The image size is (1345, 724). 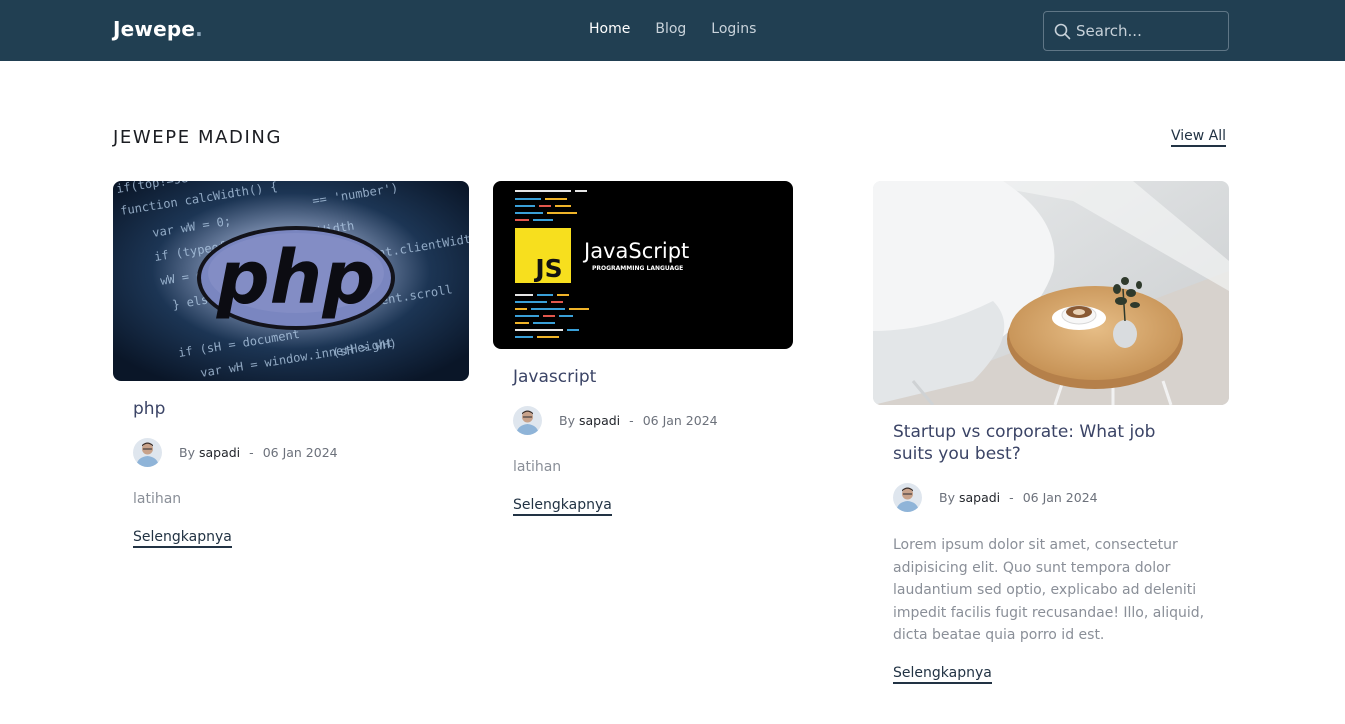 I want to click on brand-name: Jewepe, so click(x=154, y=29).